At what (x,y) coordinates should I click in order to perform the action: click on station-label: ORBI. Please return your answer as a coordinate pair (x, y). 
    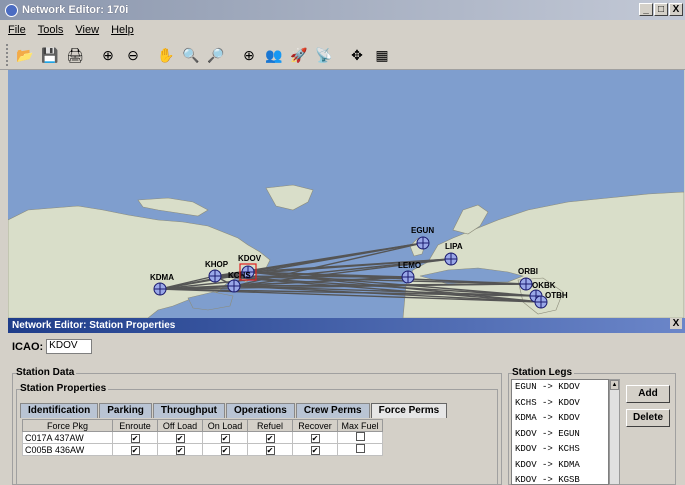
    Looking at the image, I should click on (528, 271).